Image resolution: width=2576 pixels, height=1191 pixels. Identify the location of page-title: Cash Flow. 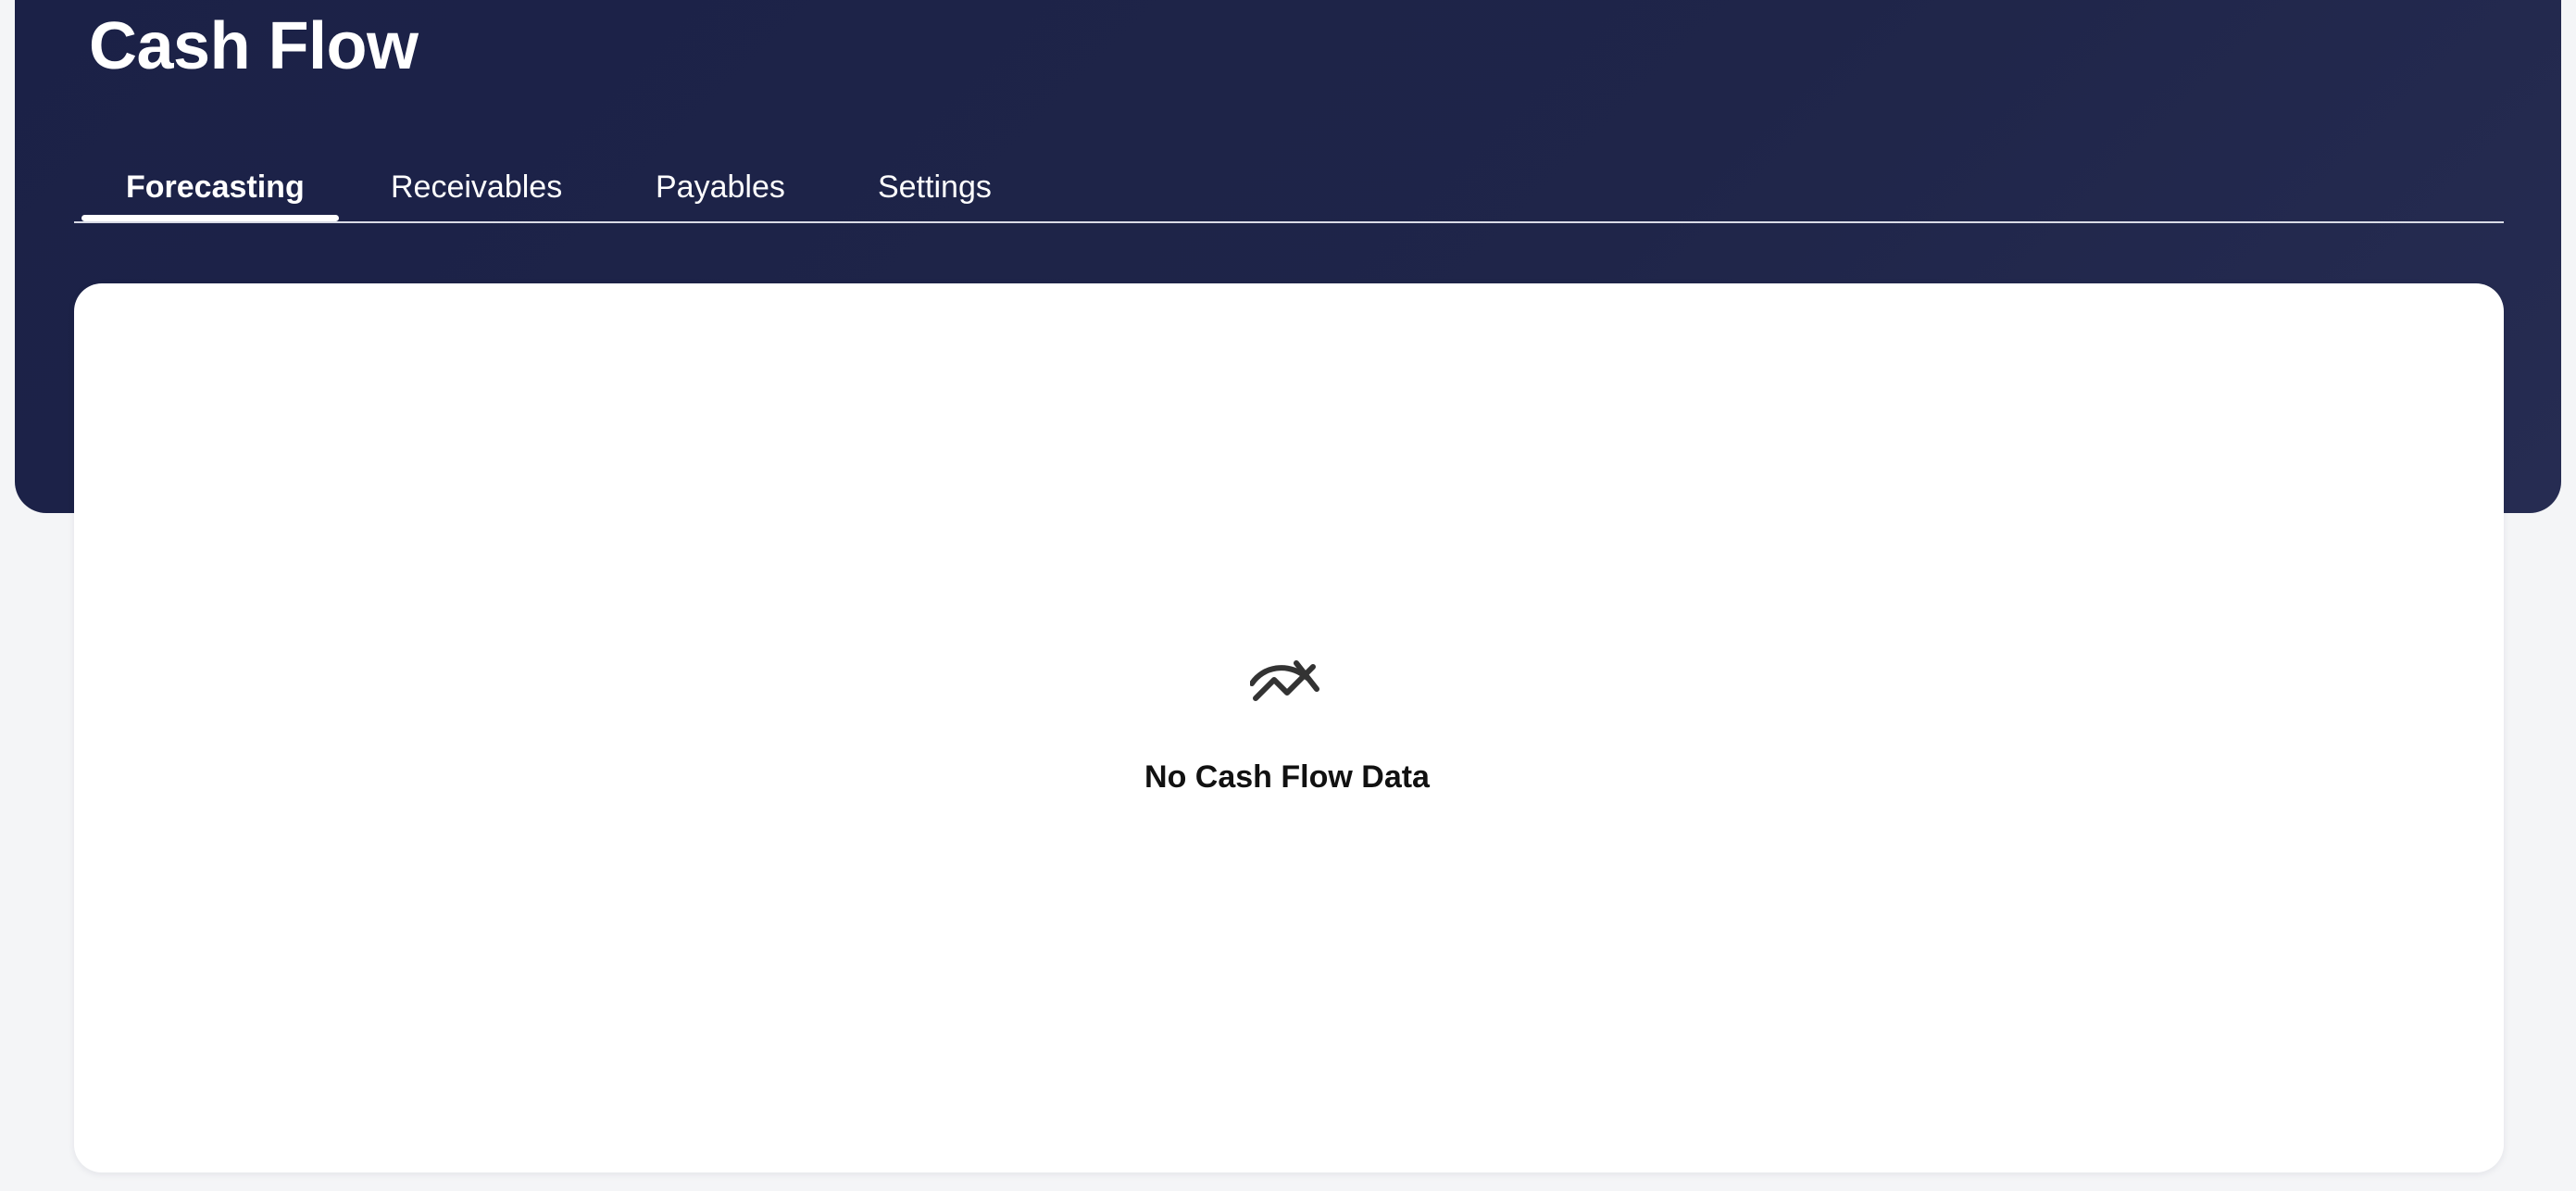
(254, 46).